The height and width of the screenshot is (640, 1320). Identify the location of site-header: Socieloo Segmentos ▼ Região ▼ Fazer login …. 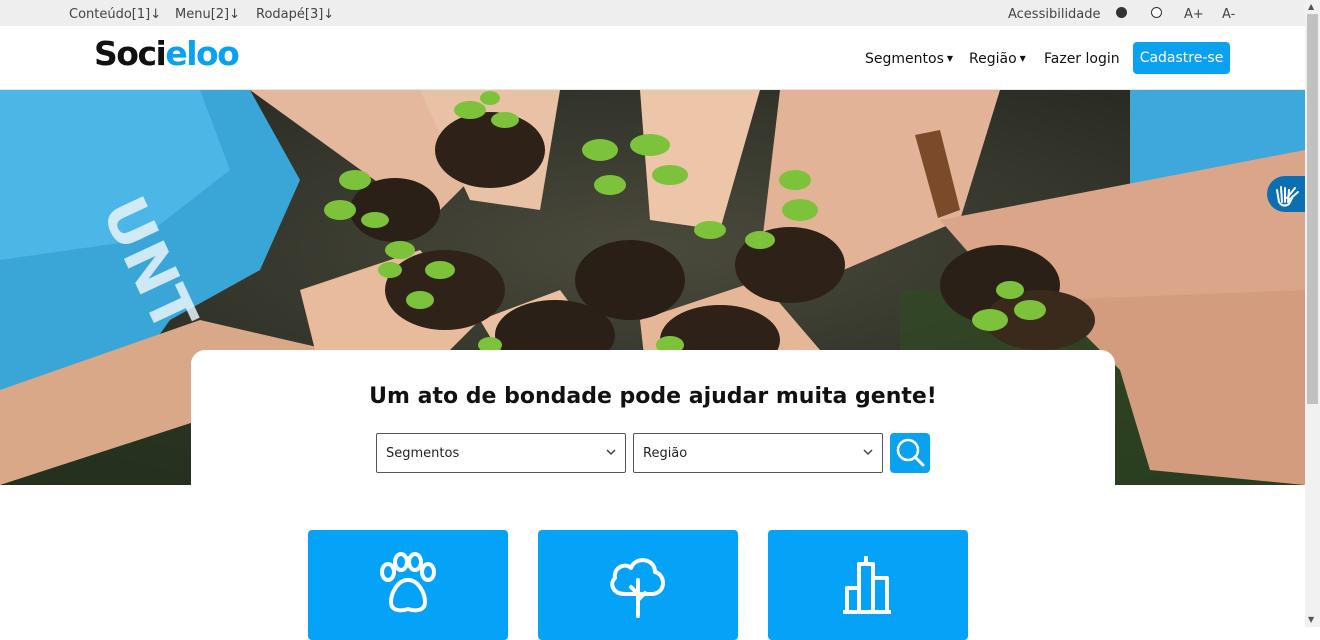
(652, 58).